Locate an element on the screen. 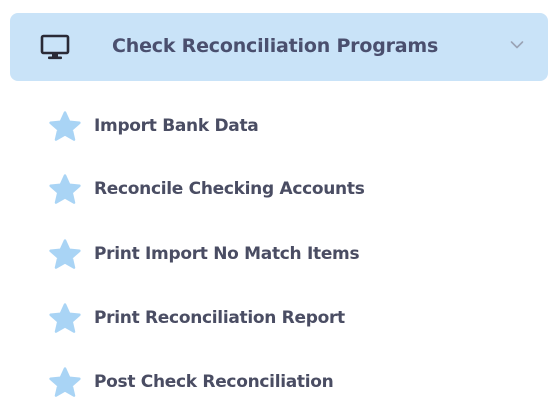  monitor-icon is located at coordinates (55, 47).